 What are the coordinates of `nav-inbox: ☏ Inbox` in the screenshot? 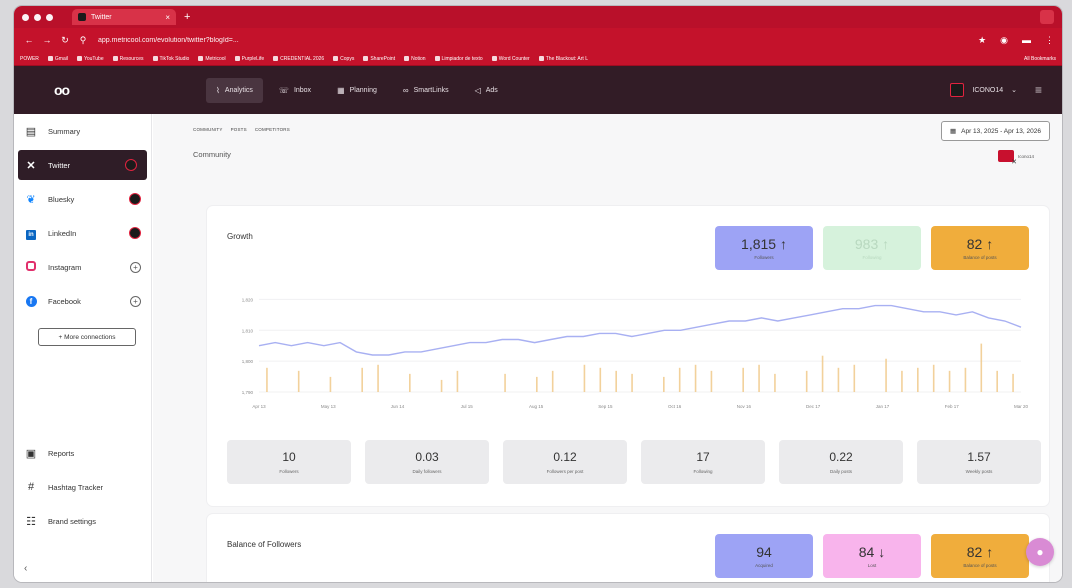 It's located at (295, 90).